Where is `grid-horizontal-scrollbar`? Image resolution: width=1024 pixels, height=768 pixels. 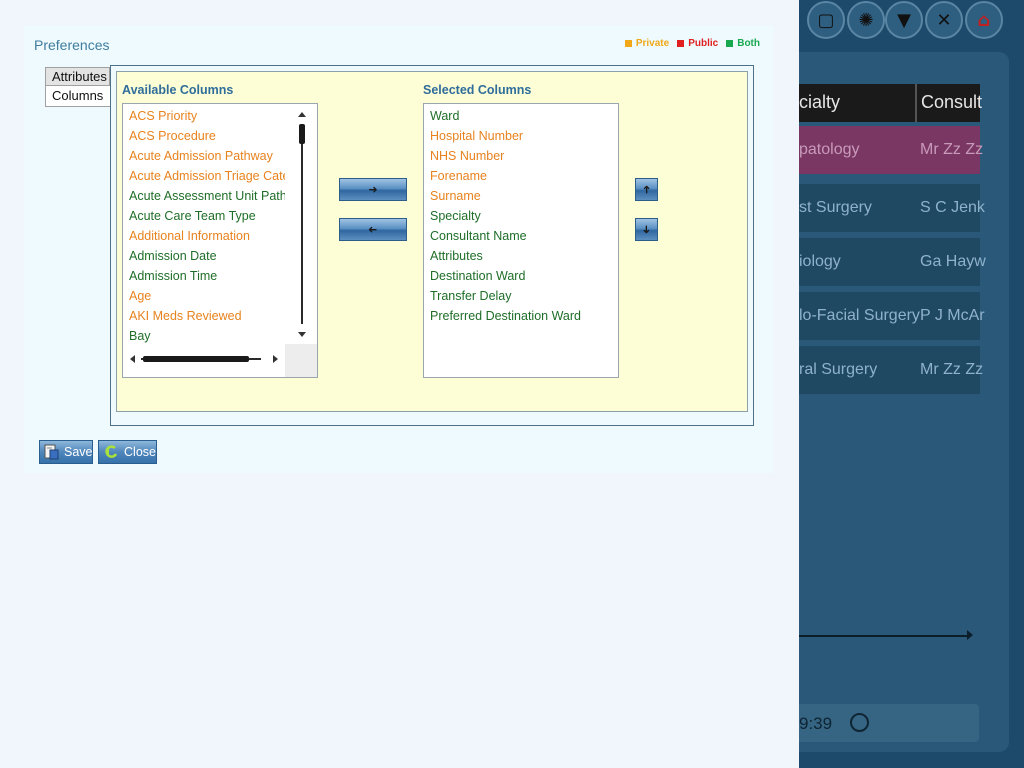 grid-horizontal-scrollbar is located at coordinates (884, 636).